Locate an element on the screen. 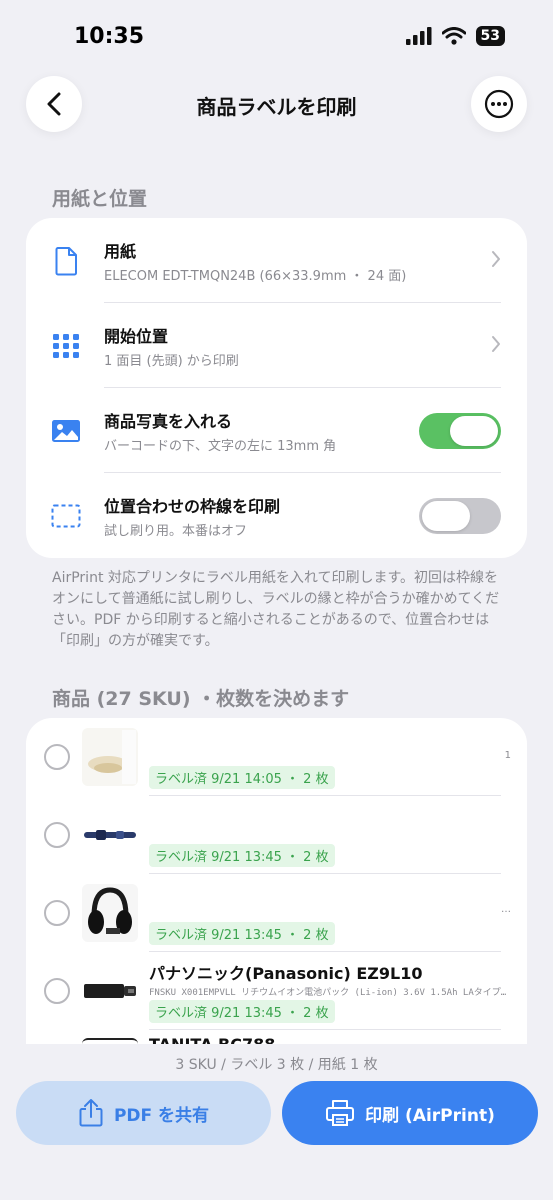 Image resolution: width=553 pixels, height=1200 pixels. print-label: 印刷 (AirPrint) is located at coordinates (430, 1115).